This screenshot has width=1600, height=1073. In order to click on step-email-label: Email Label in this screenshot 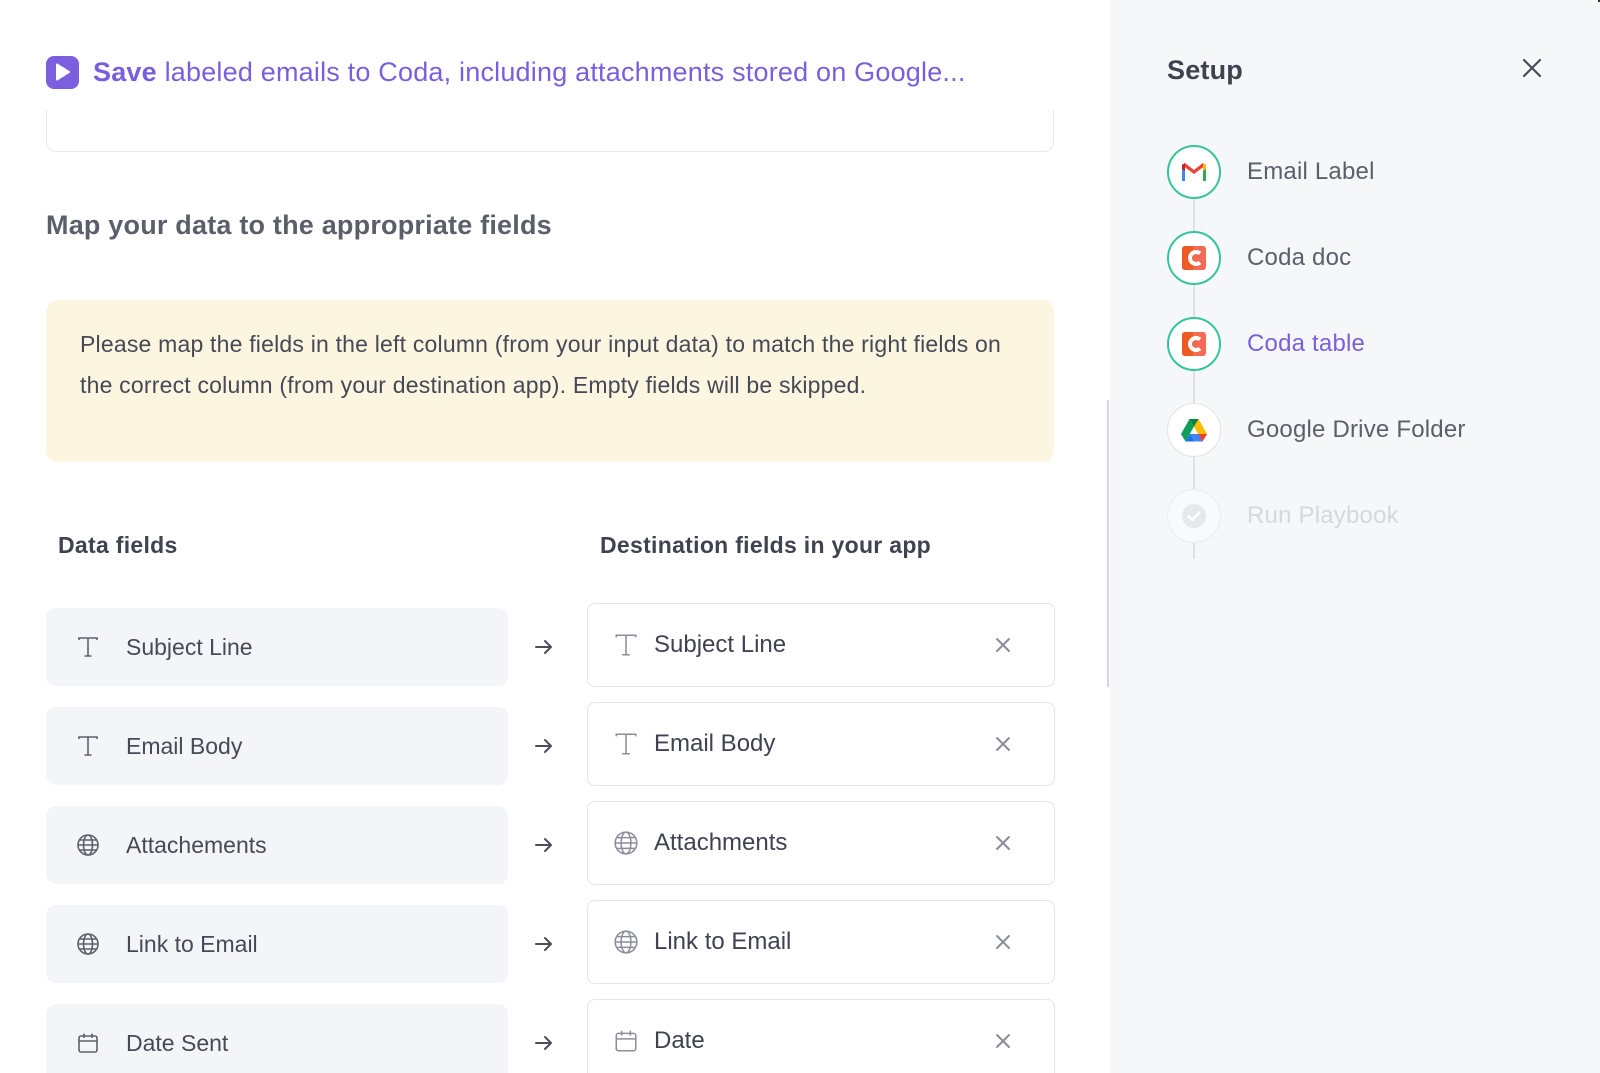, I will do `click(1367, 172)`.